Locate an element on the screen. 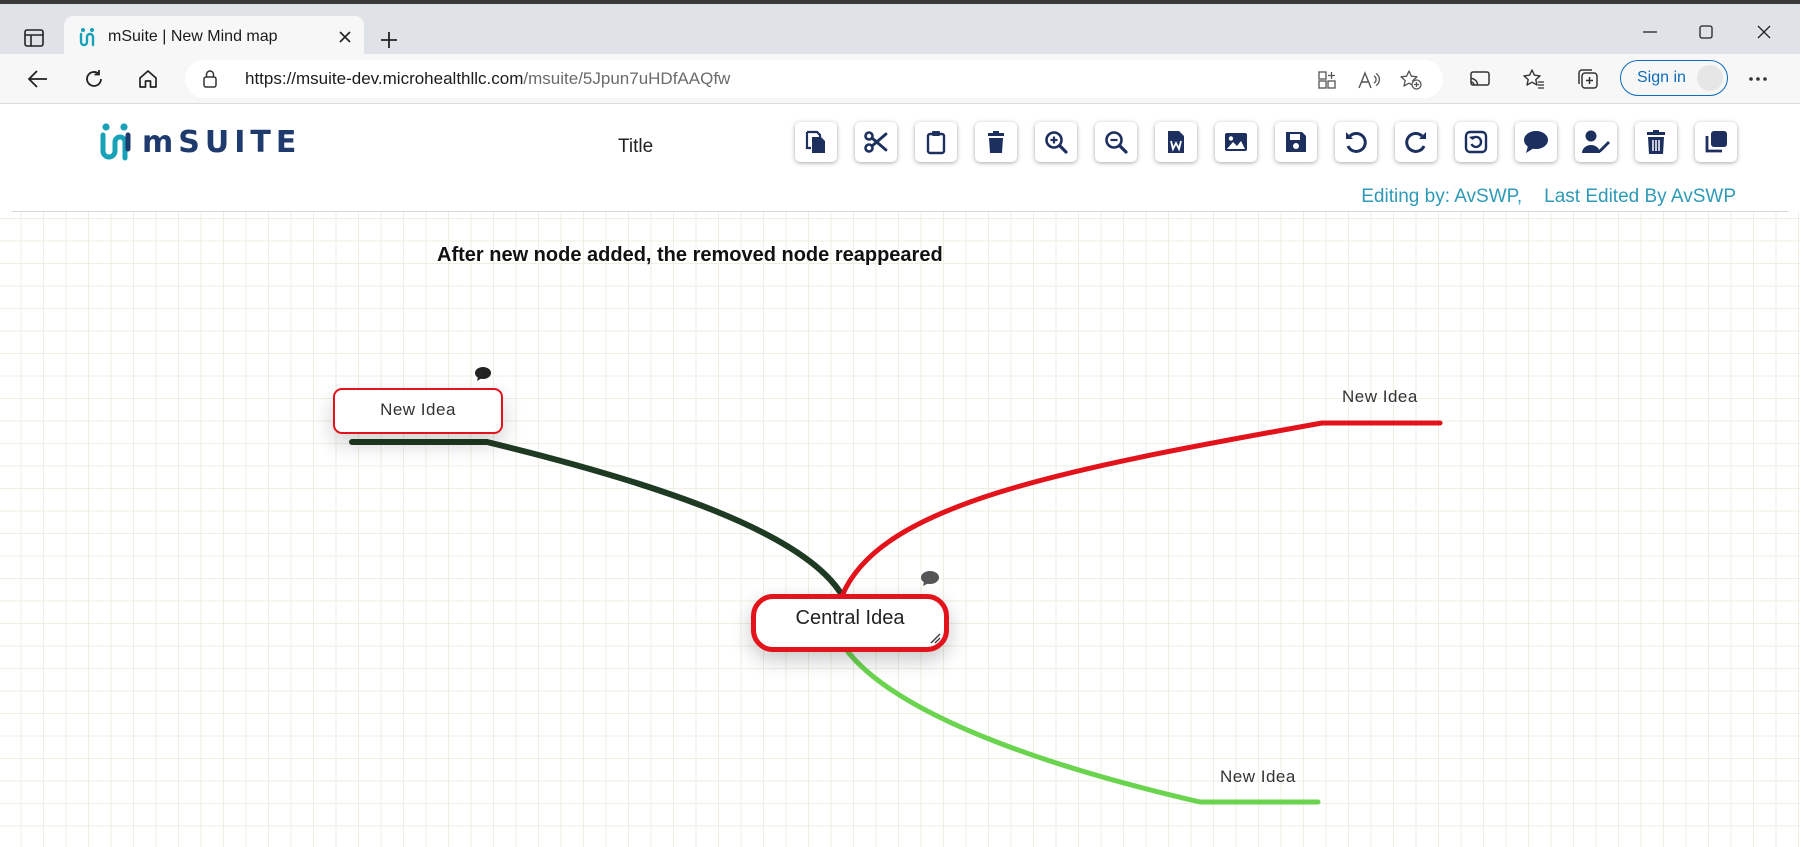 Image resolution: width=1800 pixels, height=847 pixels. msuite-logo: mSUITE is located at coordinates (199, 142).